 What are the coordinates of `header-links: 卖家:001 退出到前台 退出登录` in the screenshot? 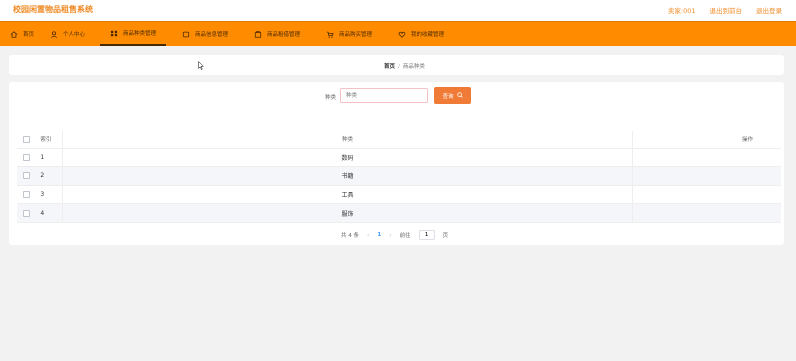 It's located at (725, 10).